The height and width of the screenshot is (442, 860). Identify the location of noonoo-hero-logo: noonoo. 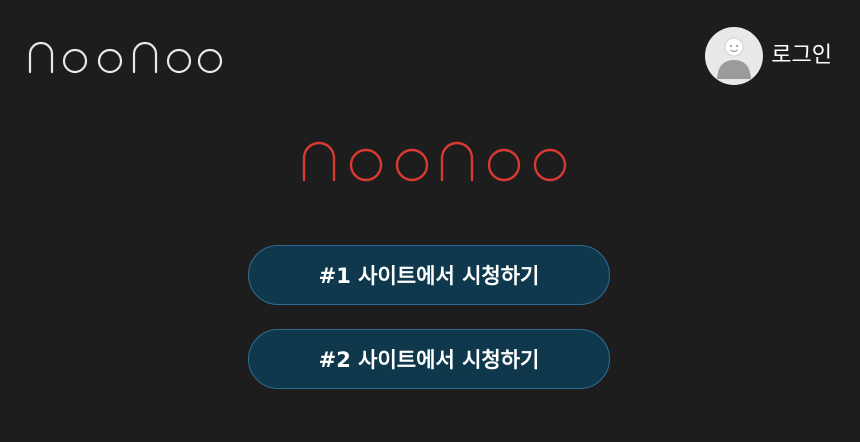
(434, 161).